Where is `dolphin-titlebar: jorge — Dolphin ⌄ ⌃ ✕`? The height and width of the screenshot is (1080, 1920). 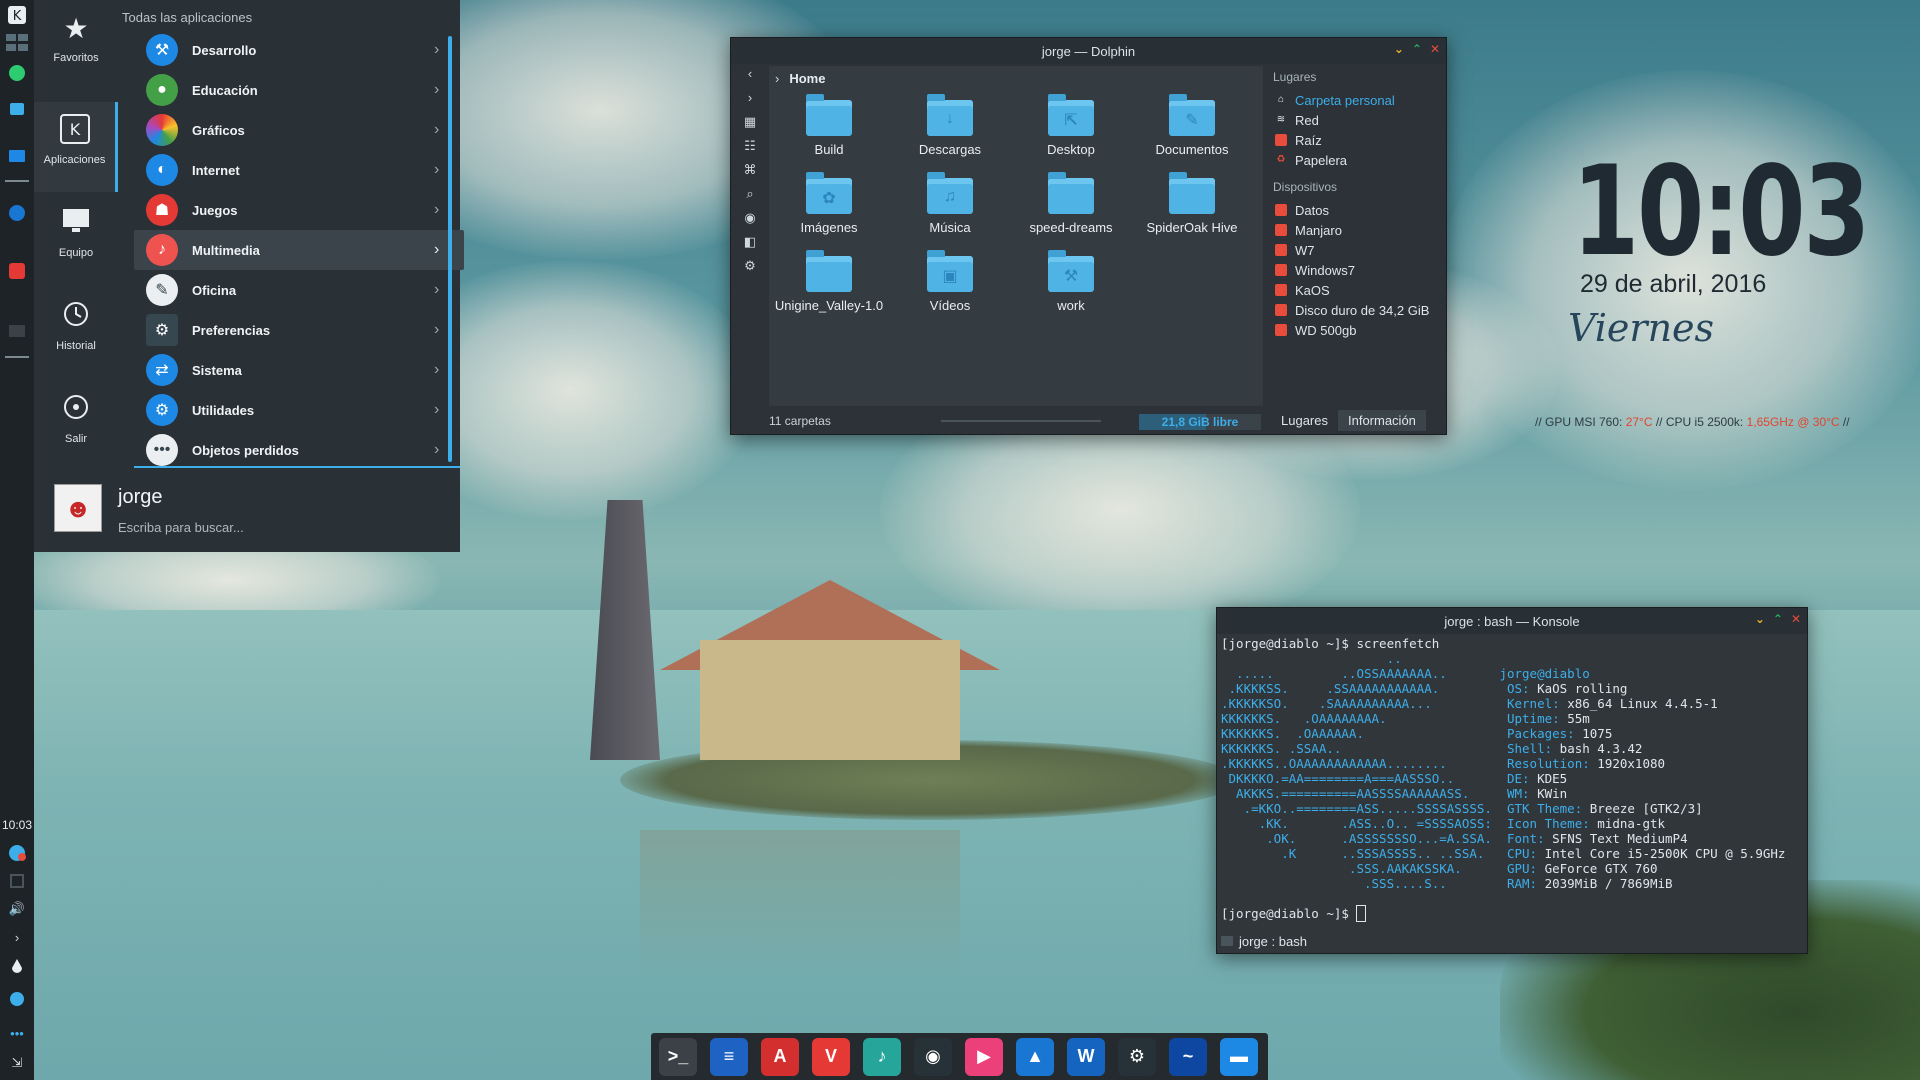 dolphin-titlebar: jorge — Dolphin ⌄ ⌃ ✕ is located at coordinates (1088, 51).